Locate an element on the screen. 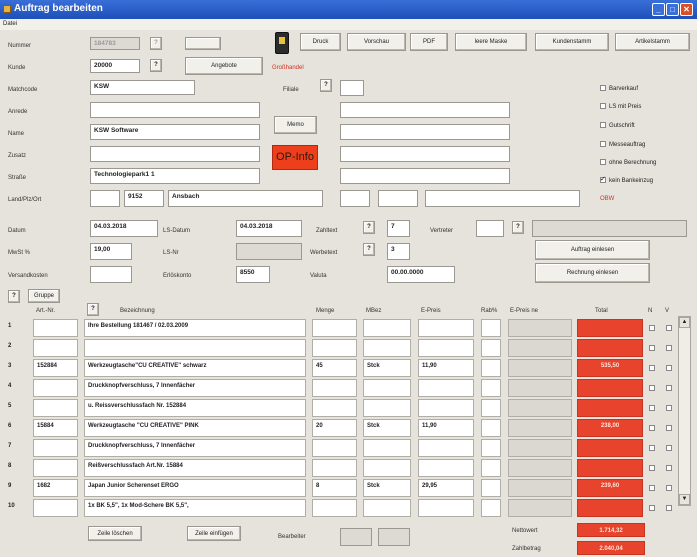 Image resolution: width=697 pixels, height=557 pixels. checkbox-messeauftrag: Messeauftrag is located at coordinates (622, 144).